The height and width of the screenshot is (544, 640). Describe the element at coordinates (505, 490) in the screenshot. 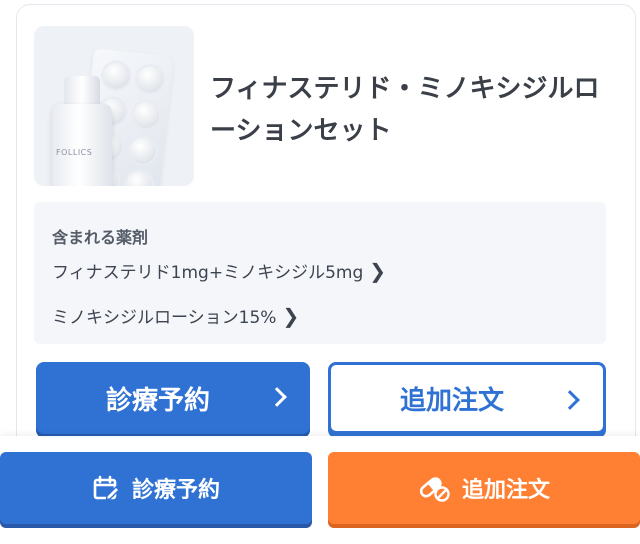

I see `bottom-reorder-label: 追加注文` at that location.